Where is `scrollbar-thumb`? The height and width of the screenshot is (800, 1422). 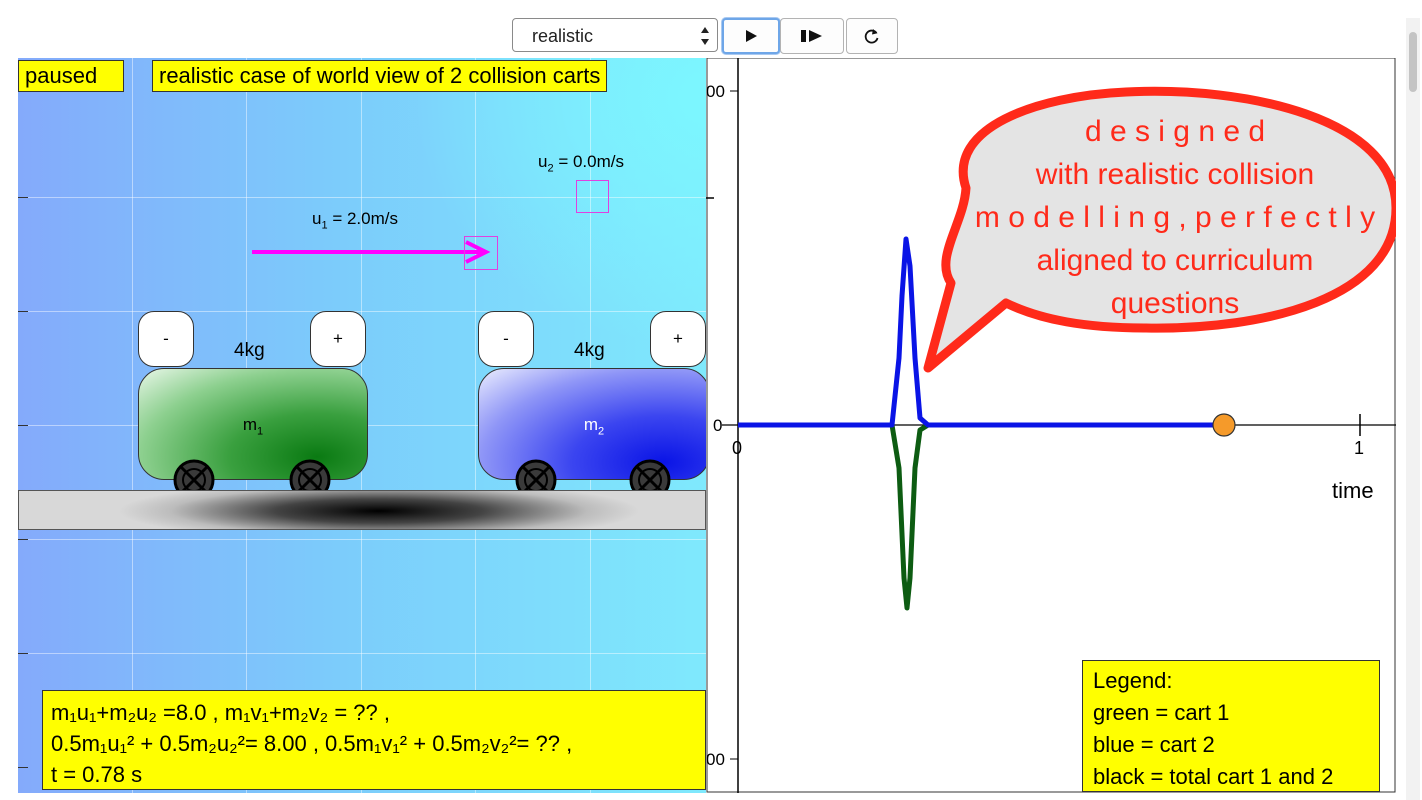
scrollbar-thumb is located at coordinates (1413, 62).